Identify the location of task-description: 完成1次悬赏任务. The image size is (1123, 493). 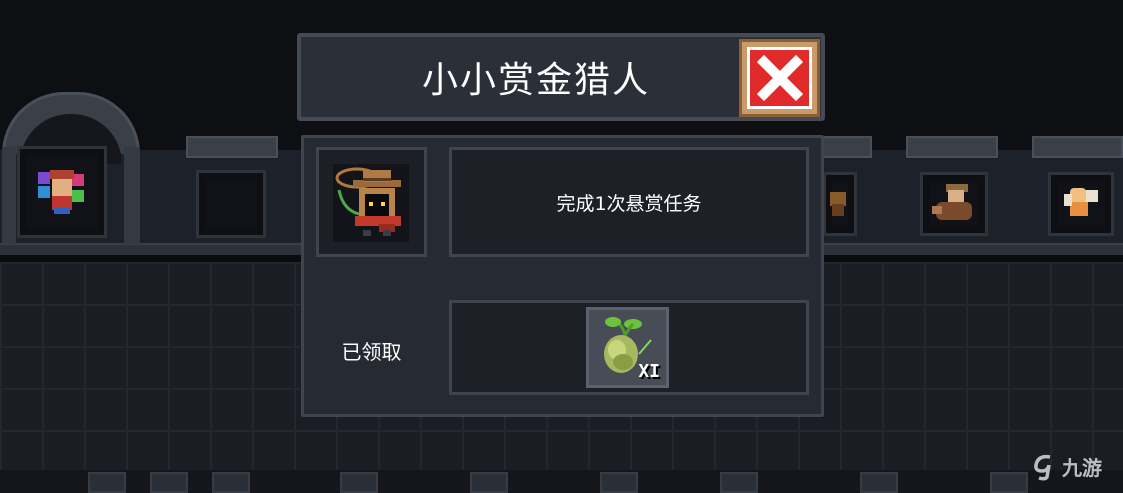
(629, 203).